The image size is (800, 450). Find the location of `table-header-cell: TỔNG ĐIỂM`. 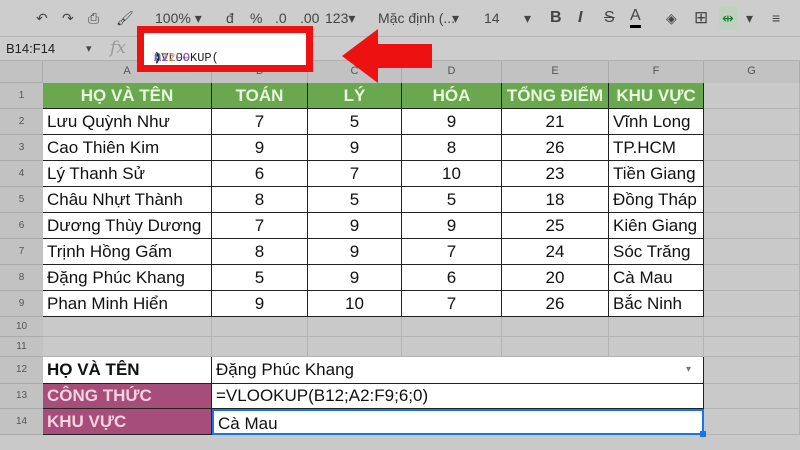

table-header-cell: TỔNG ĐIỂM is located at coordinates (555, 96).